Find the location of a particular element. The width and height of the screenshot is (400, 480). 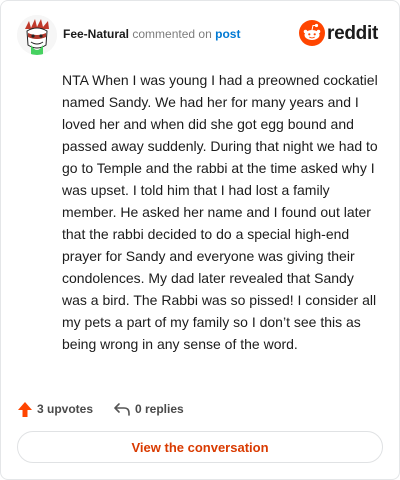

reply-icon is located at coordinates (122, 409).